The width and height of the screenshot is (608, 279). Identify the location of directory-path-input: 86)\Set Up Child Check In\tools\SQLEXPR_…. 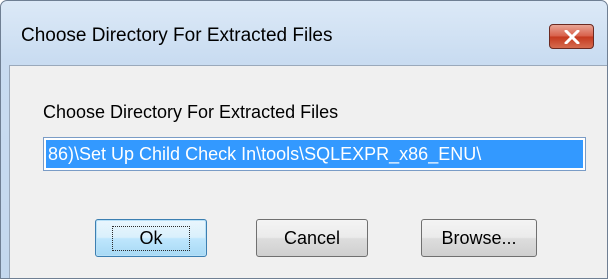
(314, 154).